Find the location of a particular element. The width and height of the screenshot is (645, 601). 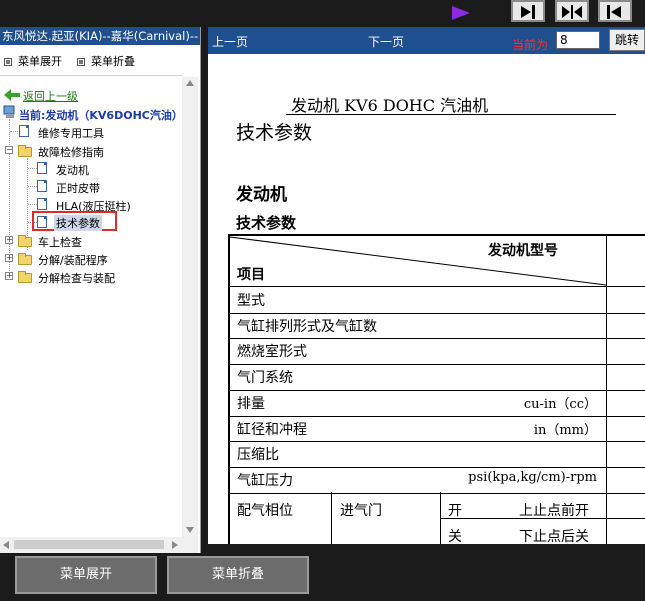

horizontal-scrollbar is located at coordinates (99, 545).